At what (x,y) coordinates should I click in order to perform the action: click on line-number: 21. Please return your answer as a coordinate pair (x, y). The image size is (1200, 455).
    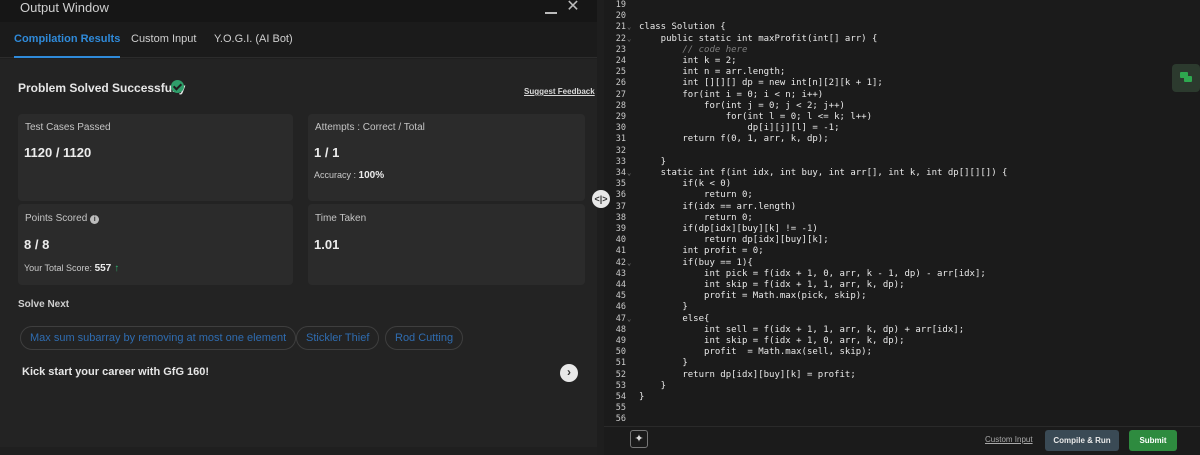
    Looking at the image, I should click on (620, 27).